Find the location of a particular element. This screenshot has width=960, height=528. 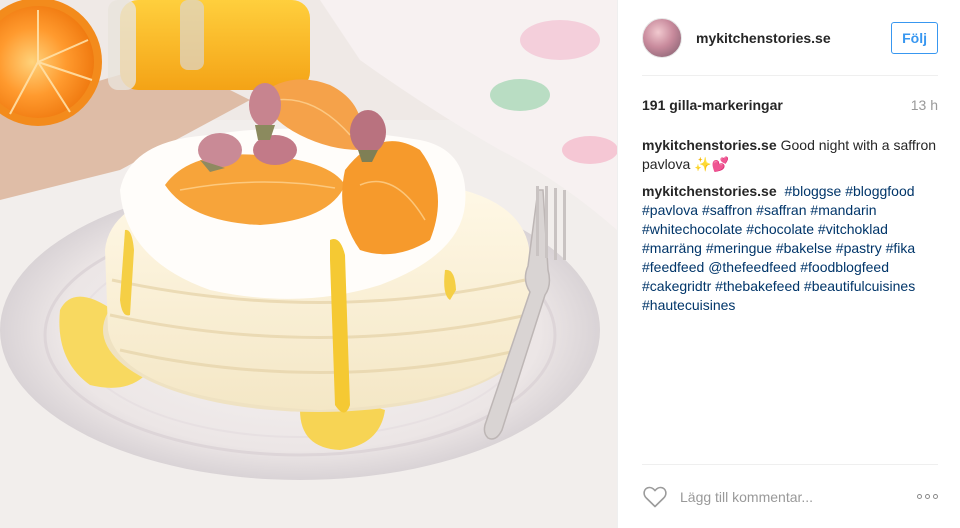

hashtag-link: #thebakefeed is located at coordinates (757, 286).